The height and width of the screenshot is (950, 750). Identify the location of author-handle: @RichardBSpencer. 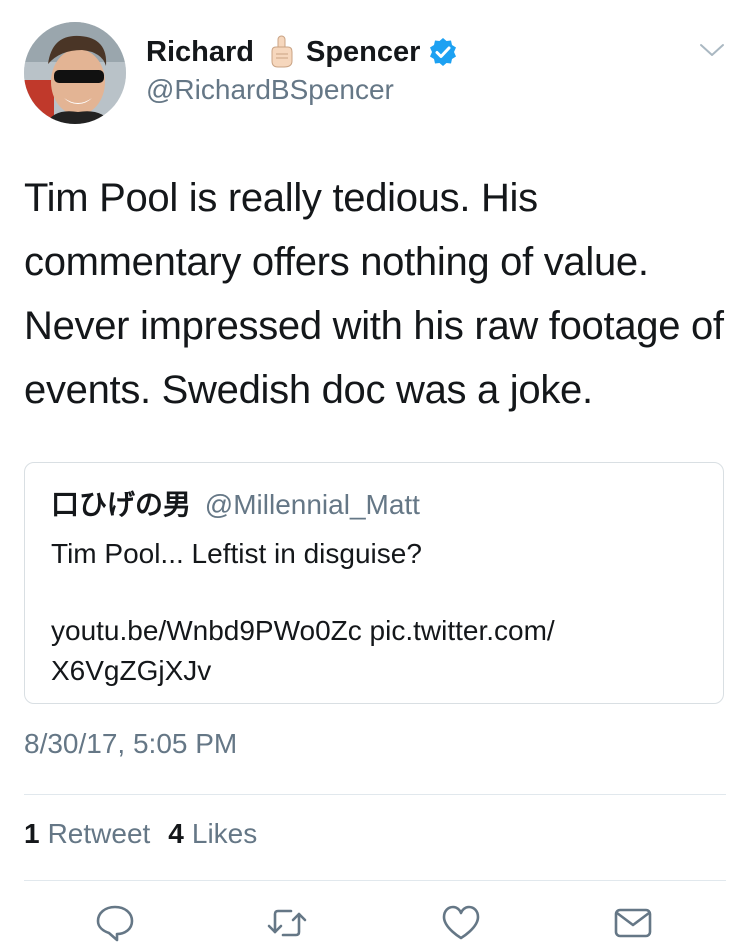
(270, 90).